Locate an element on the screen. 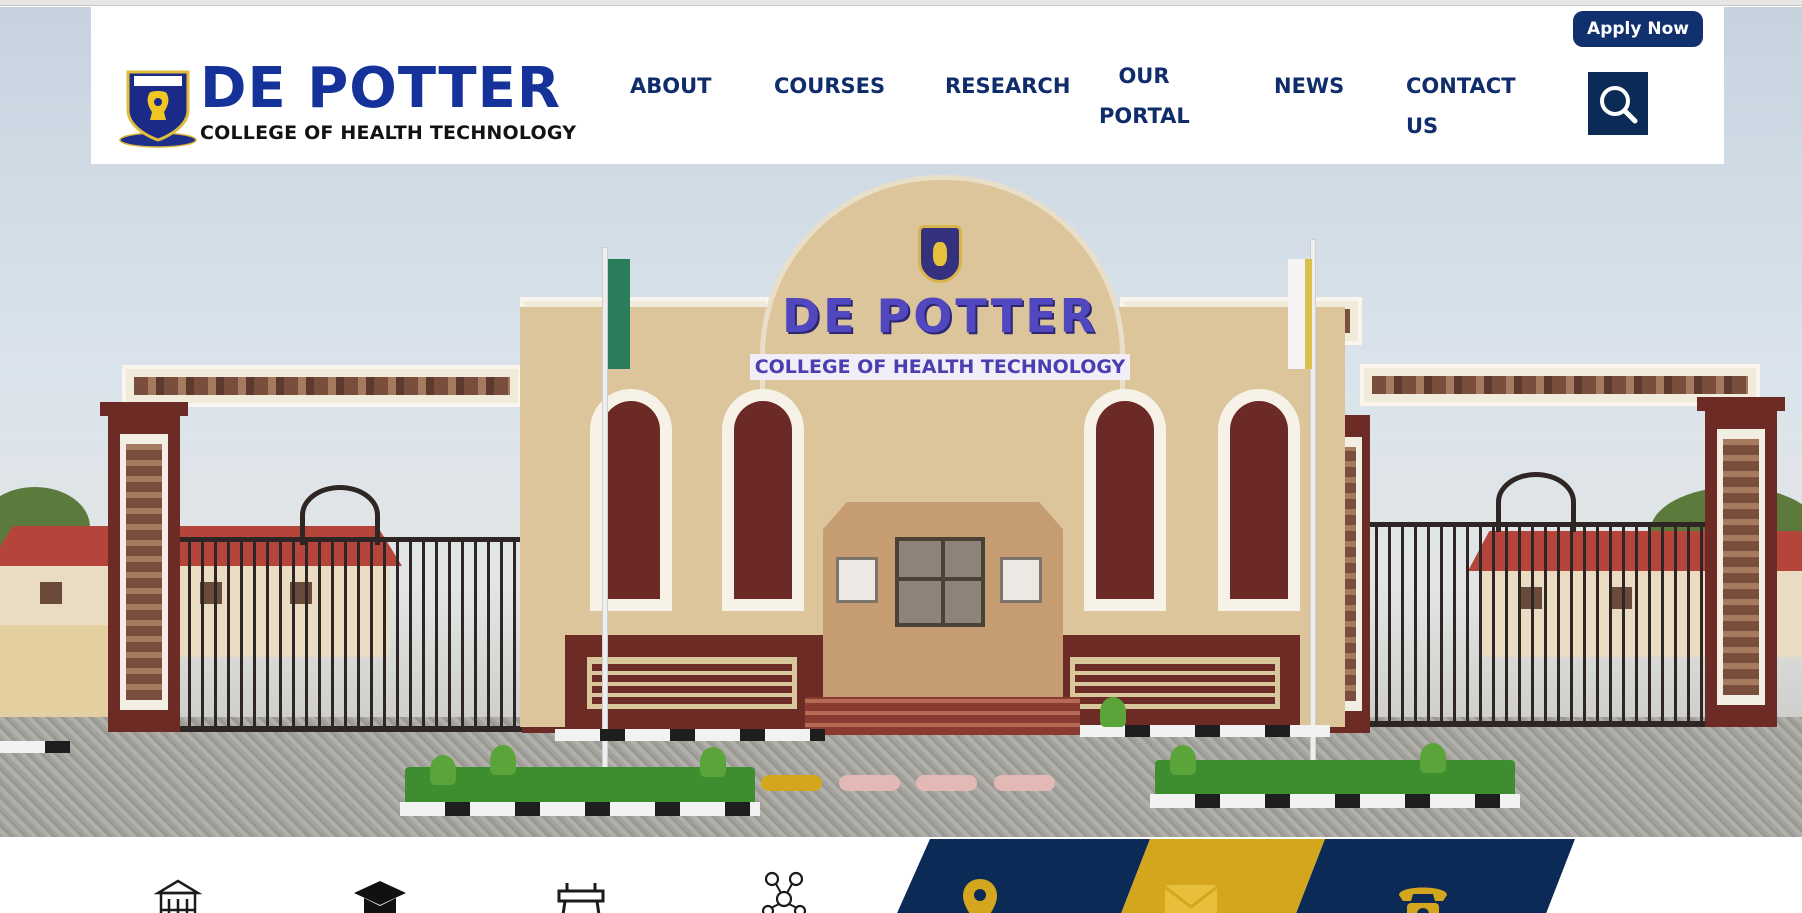  brand-name: DE POTTER is located at coordinates (380, 88).